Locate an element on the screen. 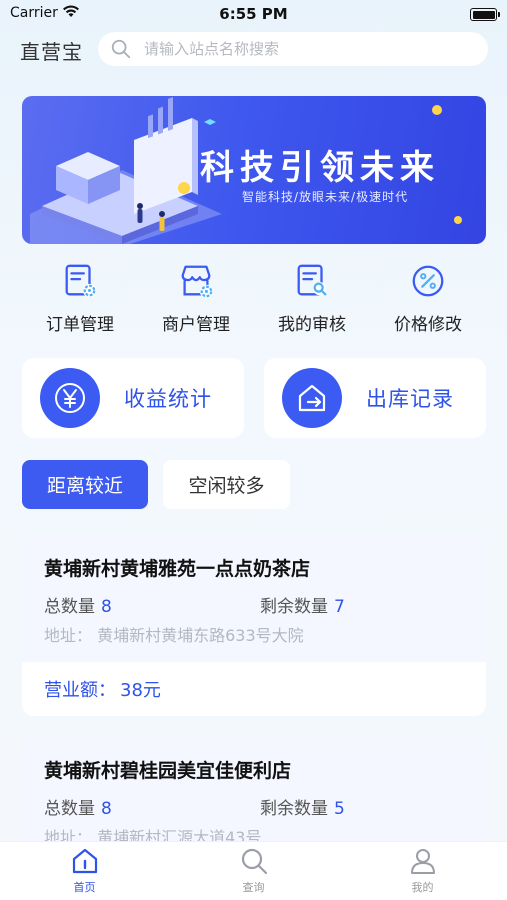 The width and height of the screenshot is (507, 900). menu-order-label: 订单管理 is located at coordinates (80, 325).